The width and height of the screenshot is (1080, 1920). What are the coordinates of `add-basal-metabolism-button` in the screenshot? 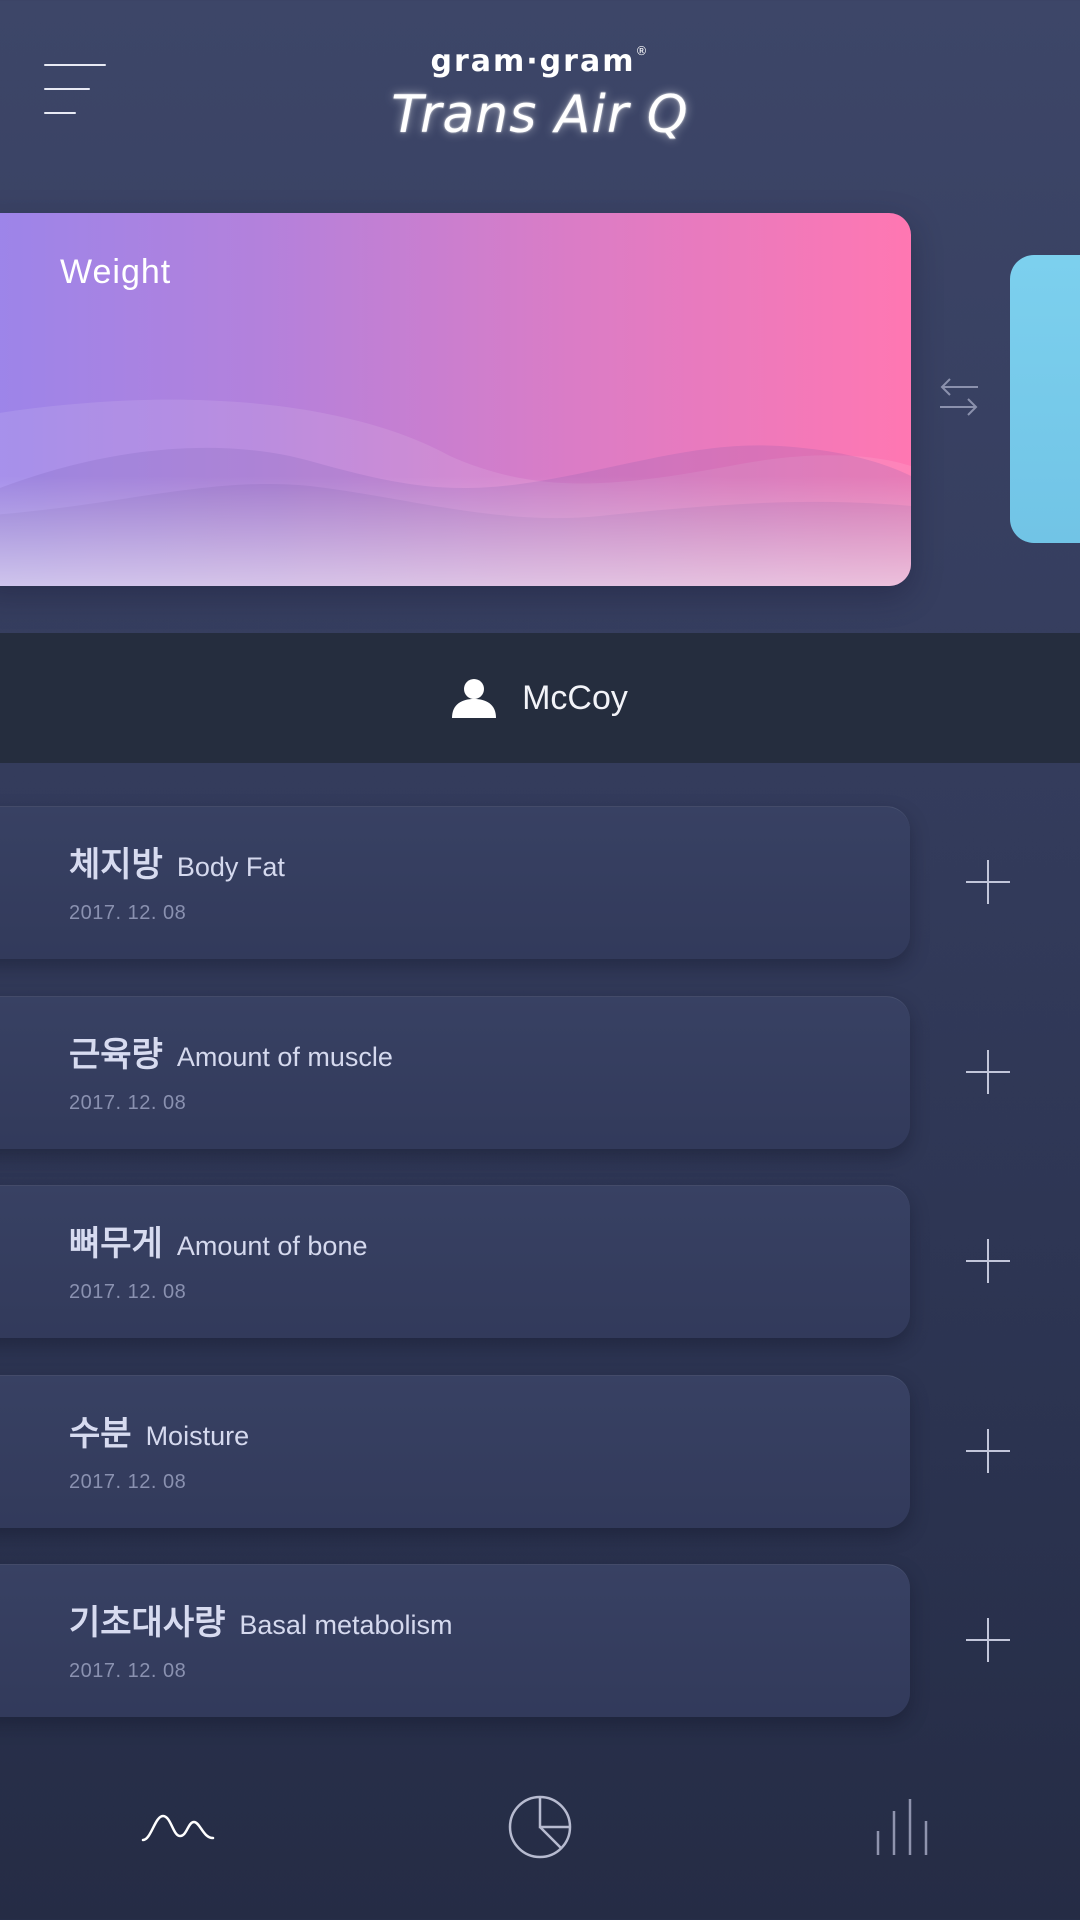 It's located at (988, 1640).